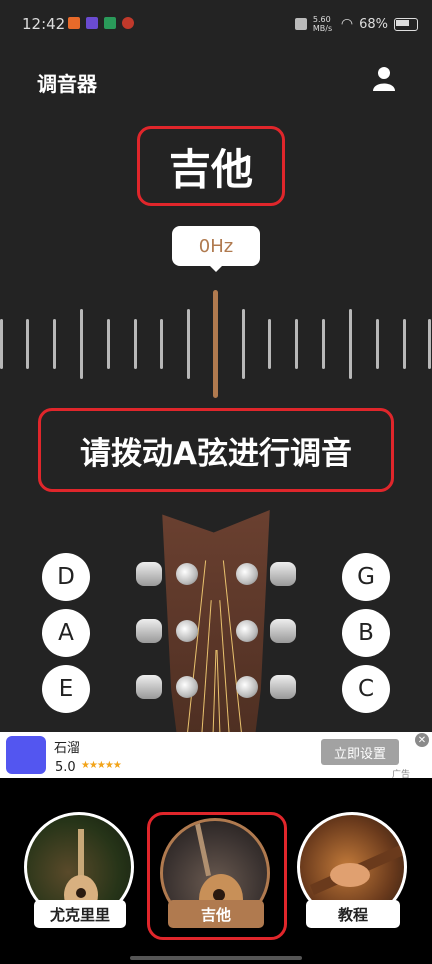 The image size is (432, 964). What do you see at coordinates (366, 689) in the screenshot?
I see `string-button-c: C` at bounding box center [366, 689].